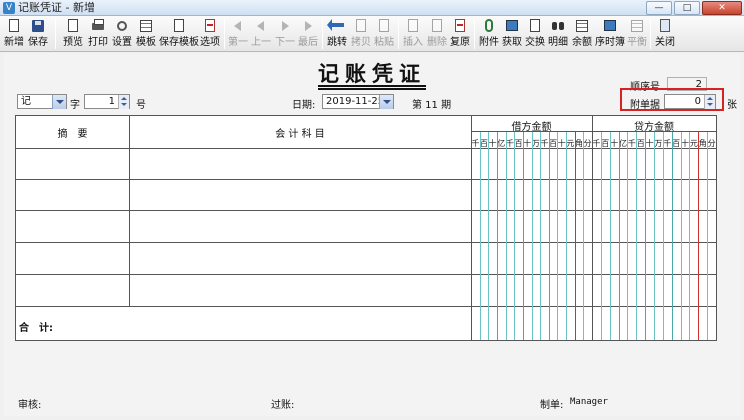 This screenshot has width=744, height=420. I want to click on close-window-button: ✕, so click(722, 8).